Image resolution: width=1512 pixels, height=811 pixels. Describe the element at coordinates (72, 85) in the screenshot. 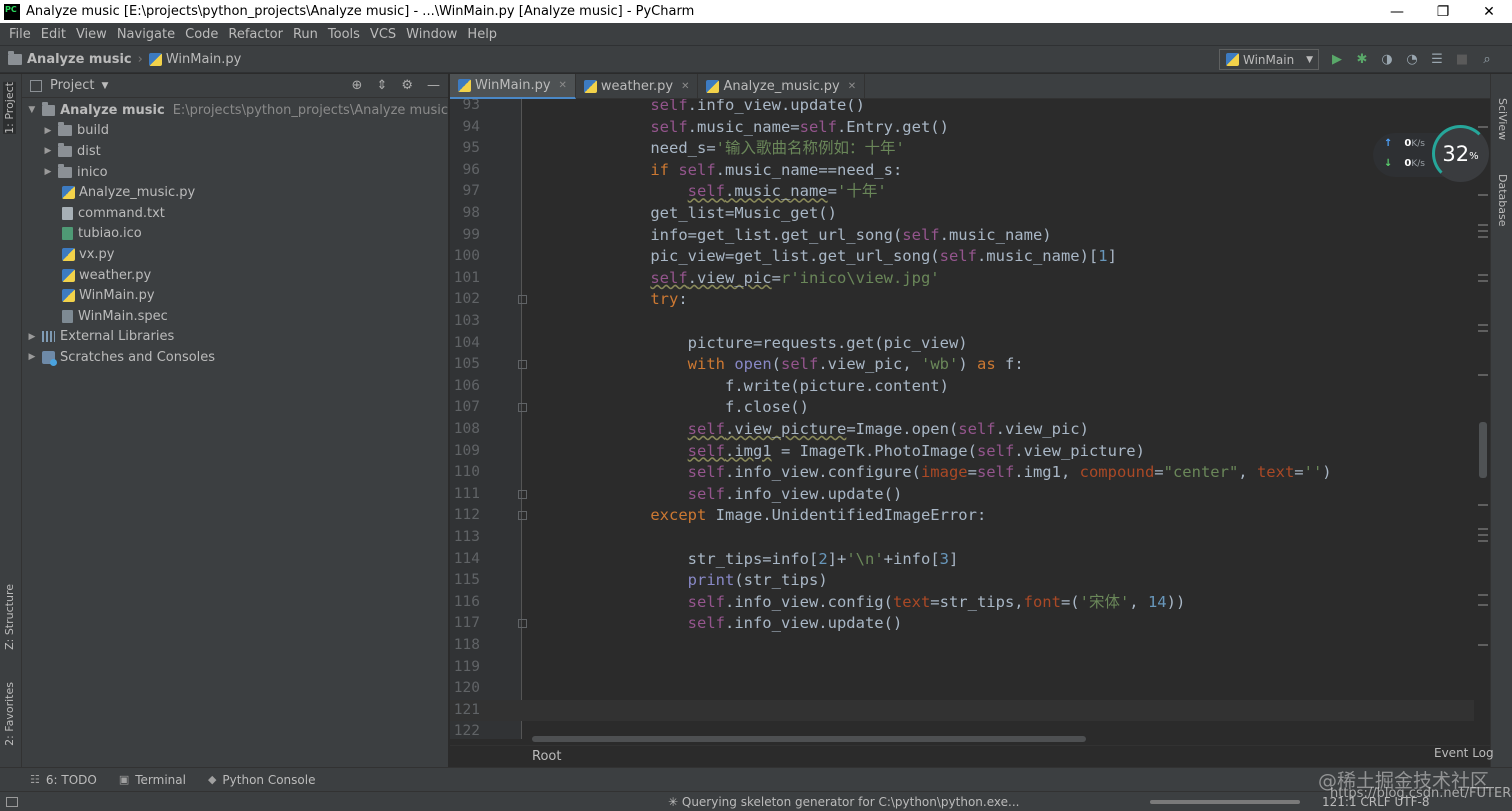

I see `project-view-select: Project` at that location.